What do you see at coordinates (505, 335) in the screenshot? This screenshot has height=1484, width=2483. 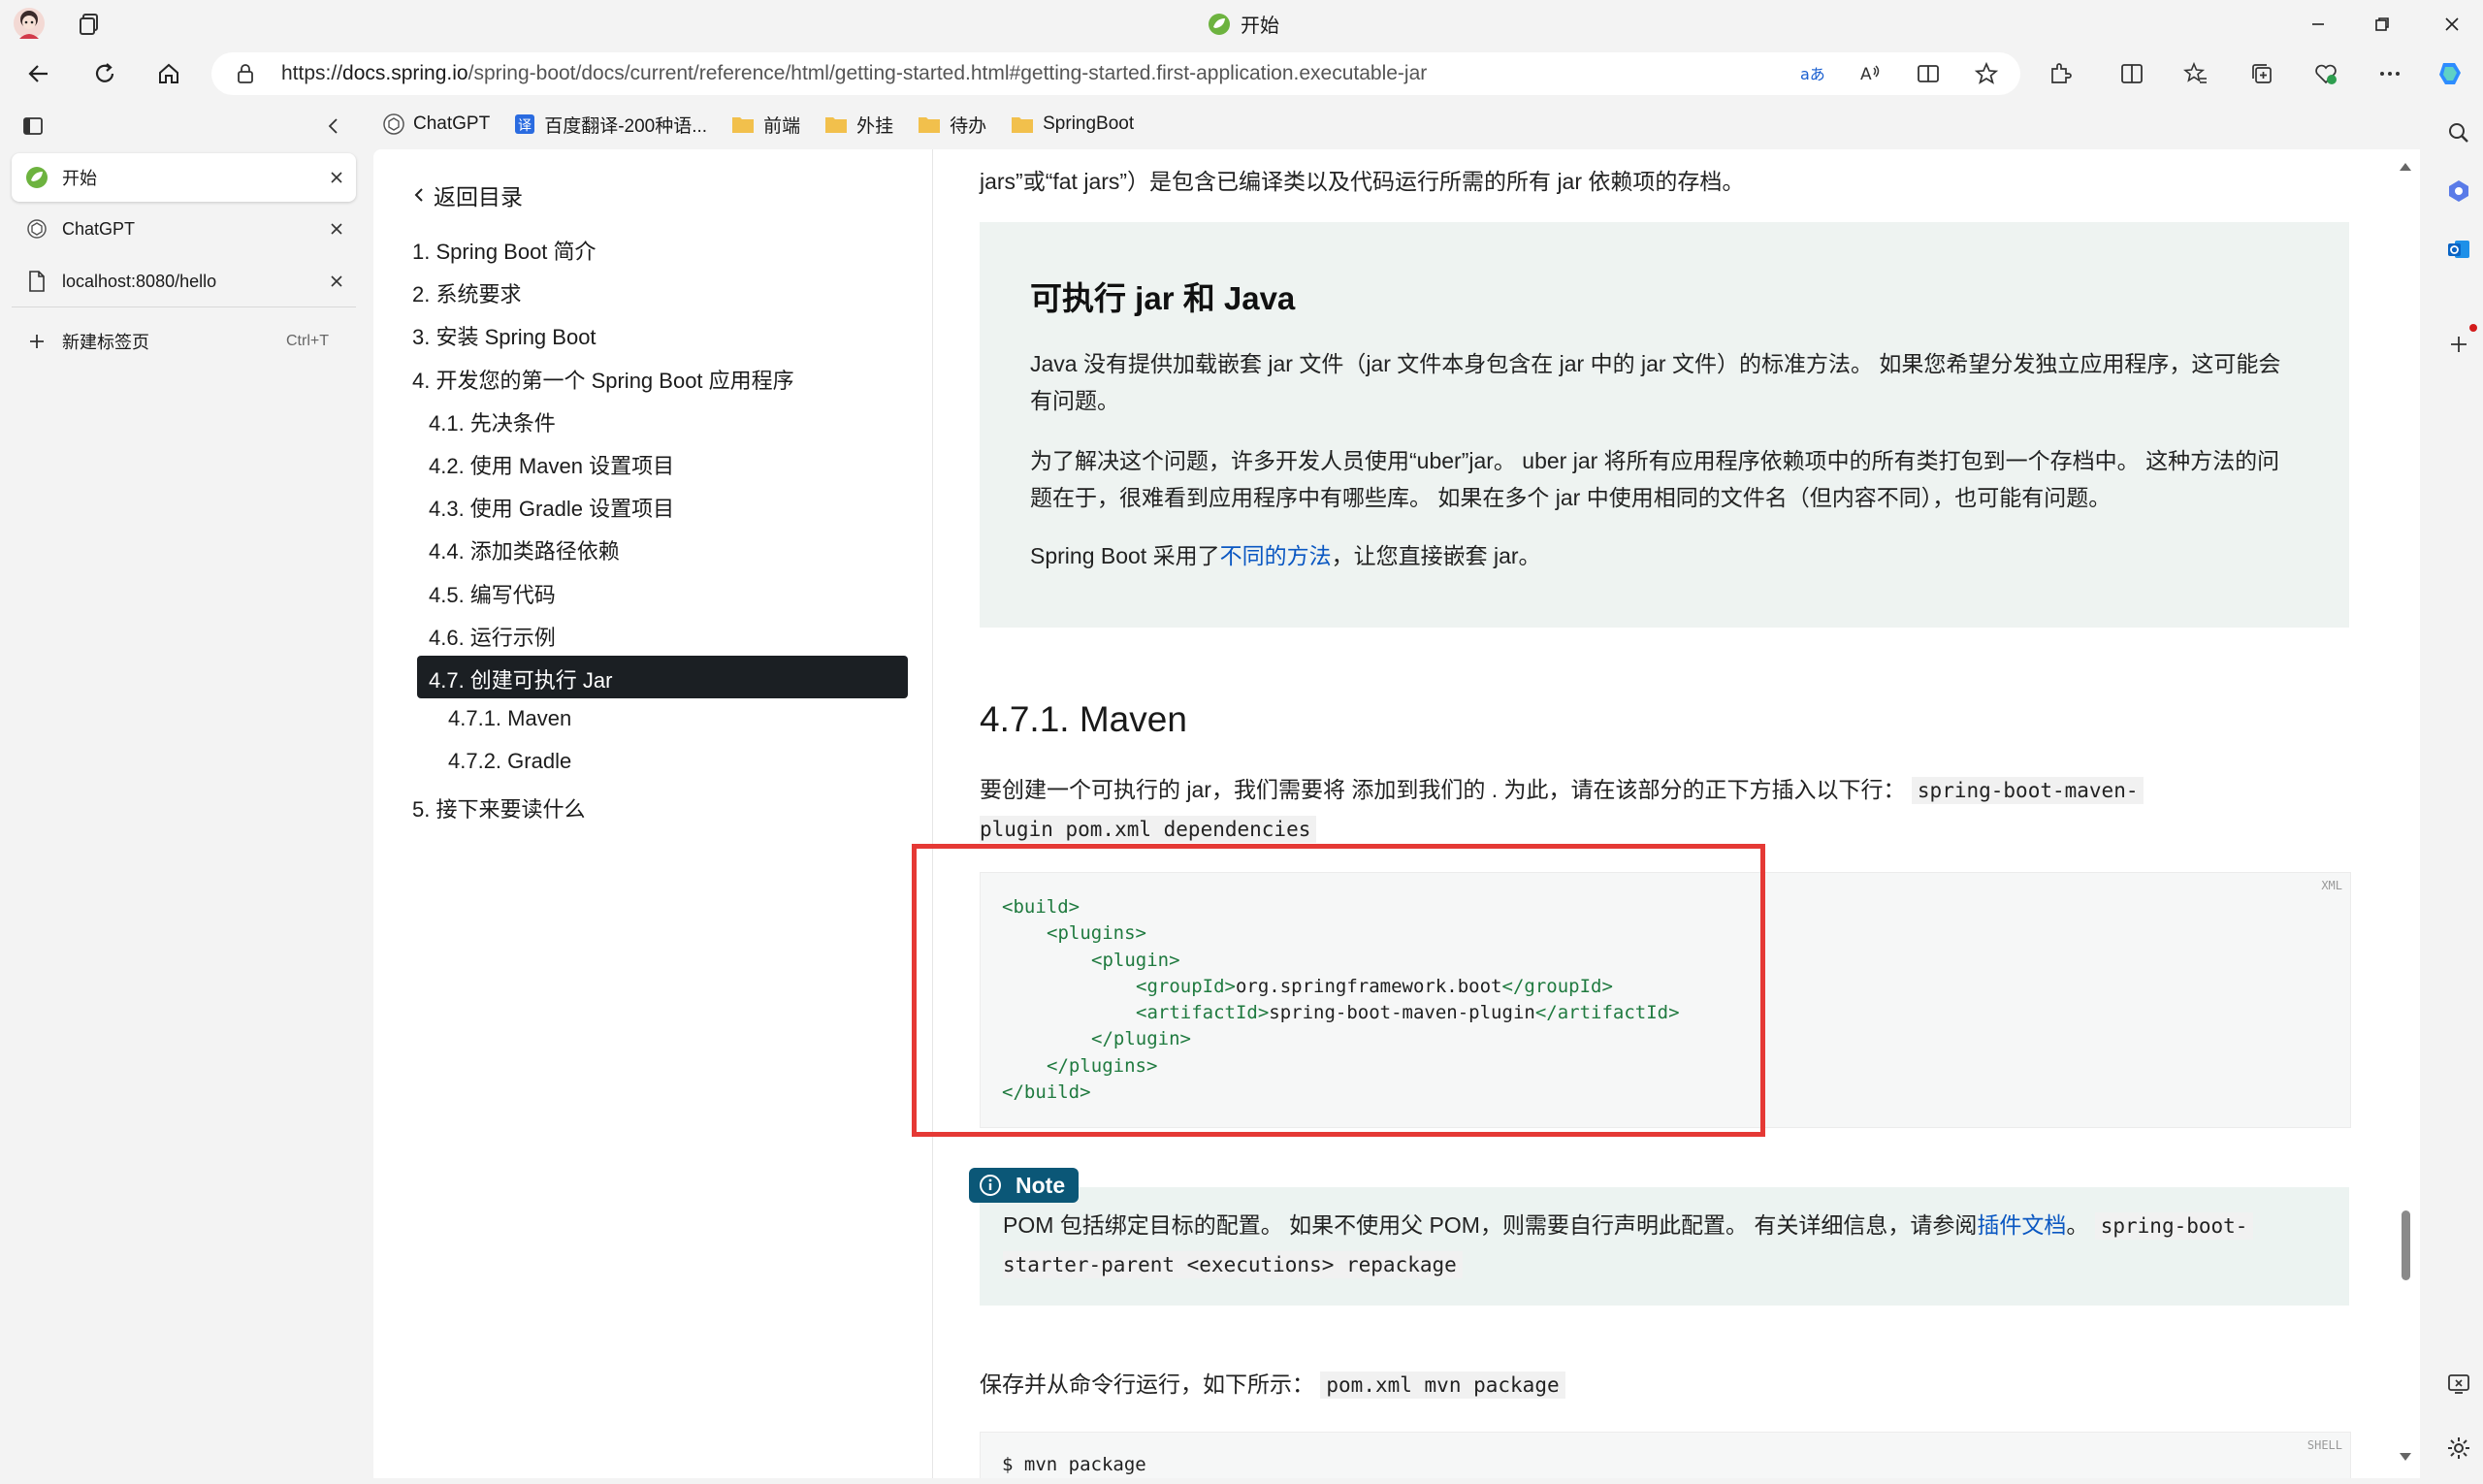 I see `toc-item: 3. 安装 Spring Boot` at bounding box center [505, 335].